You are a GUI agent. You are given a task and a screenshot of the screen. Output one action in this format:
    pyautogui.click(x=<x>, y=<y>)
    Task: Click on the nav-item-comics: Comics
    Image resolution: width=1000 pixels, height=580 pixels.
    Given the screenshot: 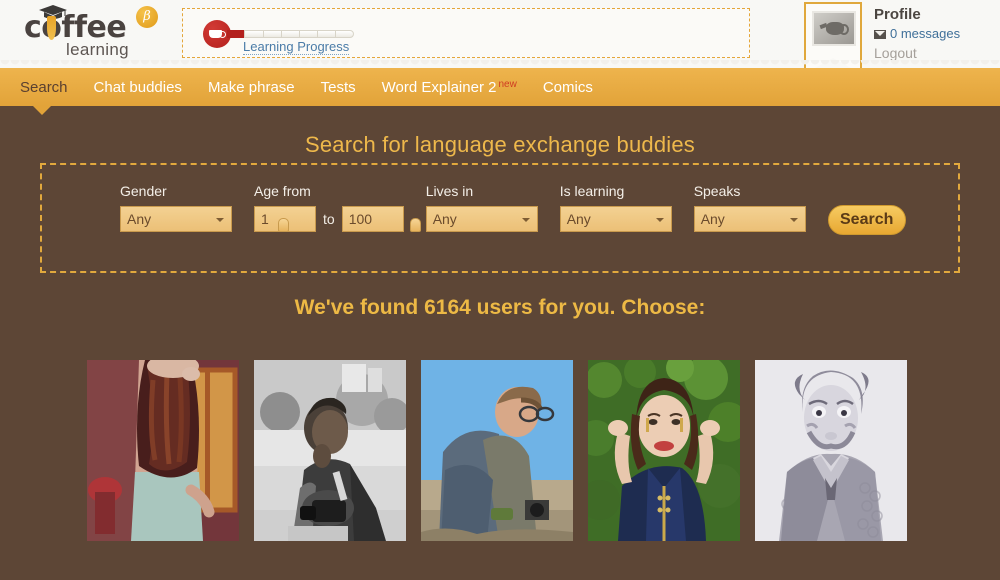 What is the action you would take?
    pyautogui.click(x=568, y=87)
    